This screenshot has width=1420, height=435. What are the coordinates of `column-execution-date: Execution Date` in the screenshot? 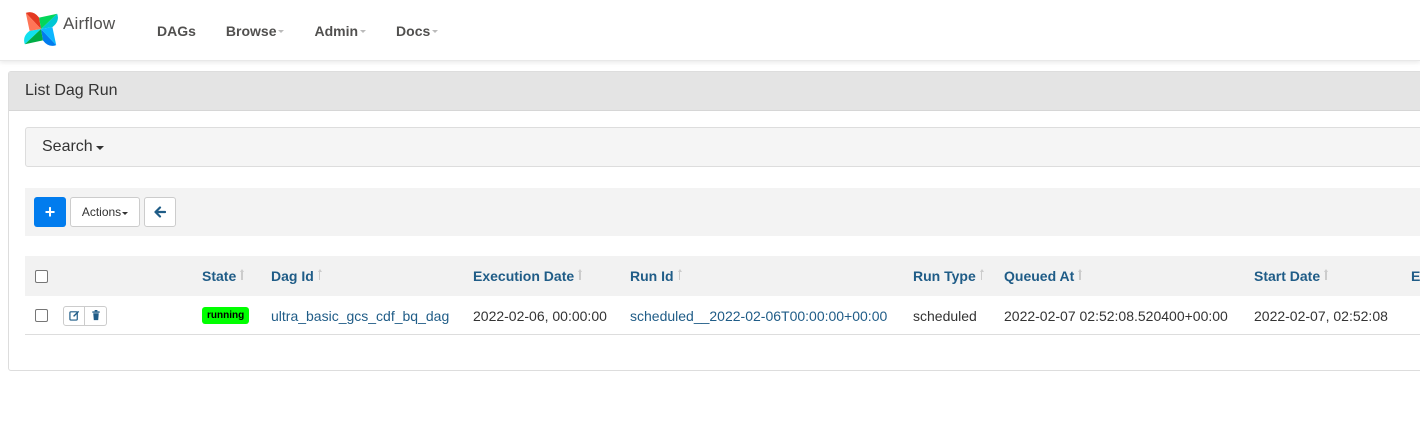 It's located at (528, 276).